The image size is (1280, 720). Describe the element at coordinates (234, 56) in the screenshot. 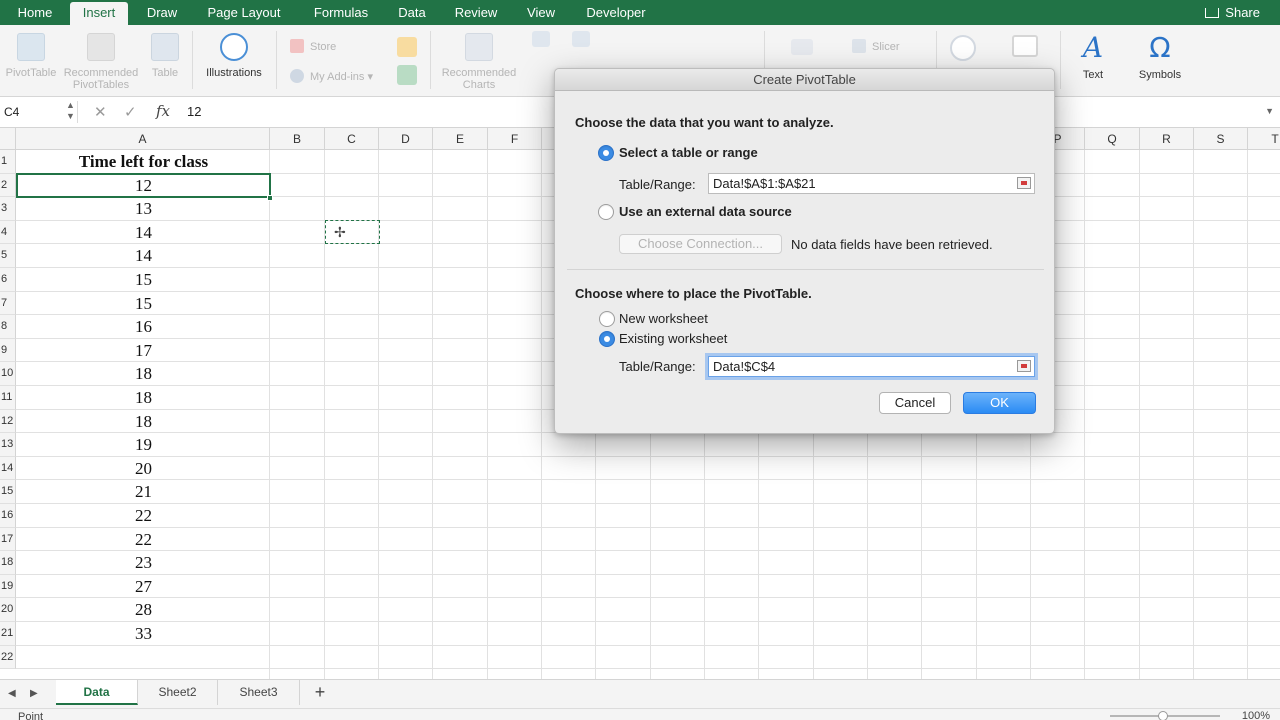

I see `illustrations-button: Illustrations` at that location.